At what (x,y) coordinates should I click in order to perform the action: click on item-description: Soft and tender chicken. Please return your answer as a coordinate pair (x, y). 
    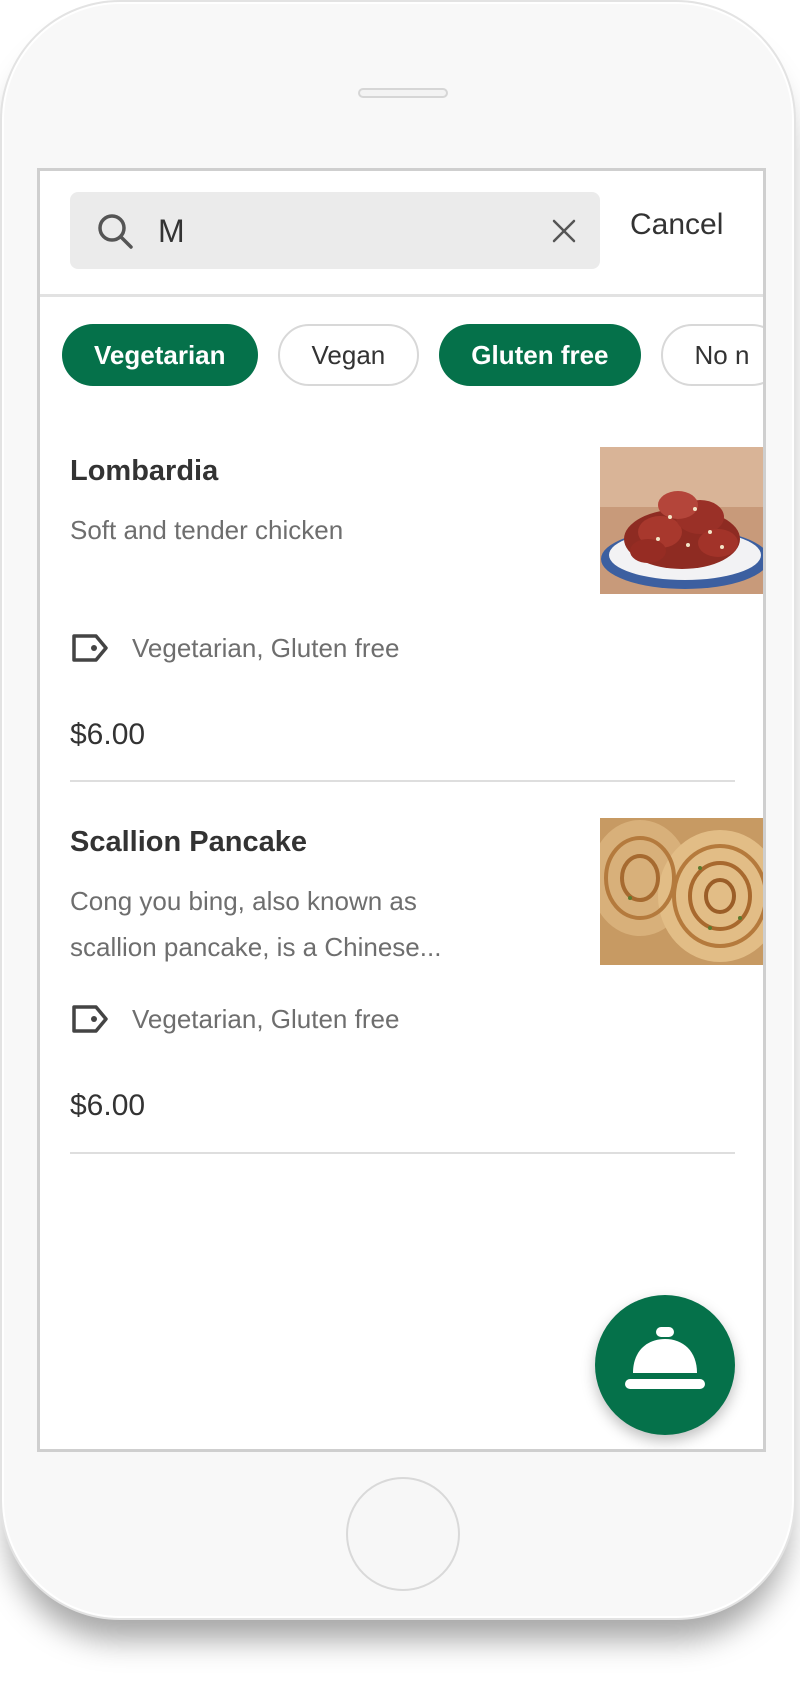
    Looking at the image, I should click on (207, 530).